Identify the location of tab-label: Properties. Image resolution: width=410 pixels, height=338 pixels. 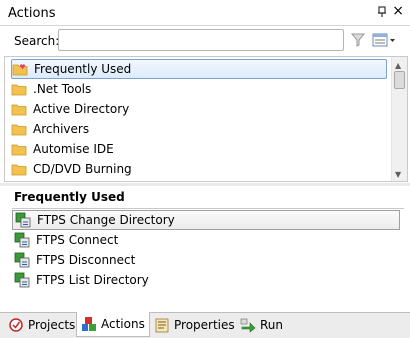
(204, 325).